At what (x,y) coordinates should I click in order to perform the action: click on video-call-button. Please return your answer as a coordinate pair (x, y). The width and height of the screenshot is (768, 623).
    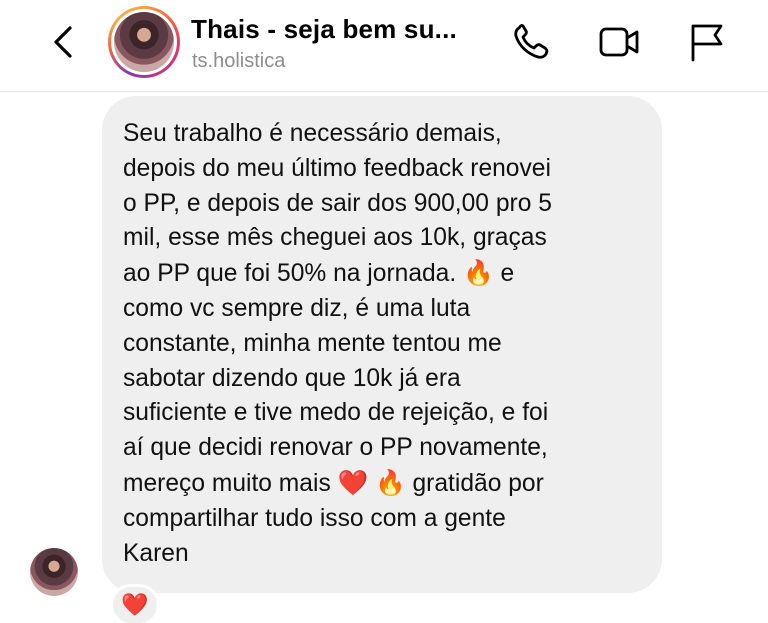
    Looking at the image, I should click on (619, 42).